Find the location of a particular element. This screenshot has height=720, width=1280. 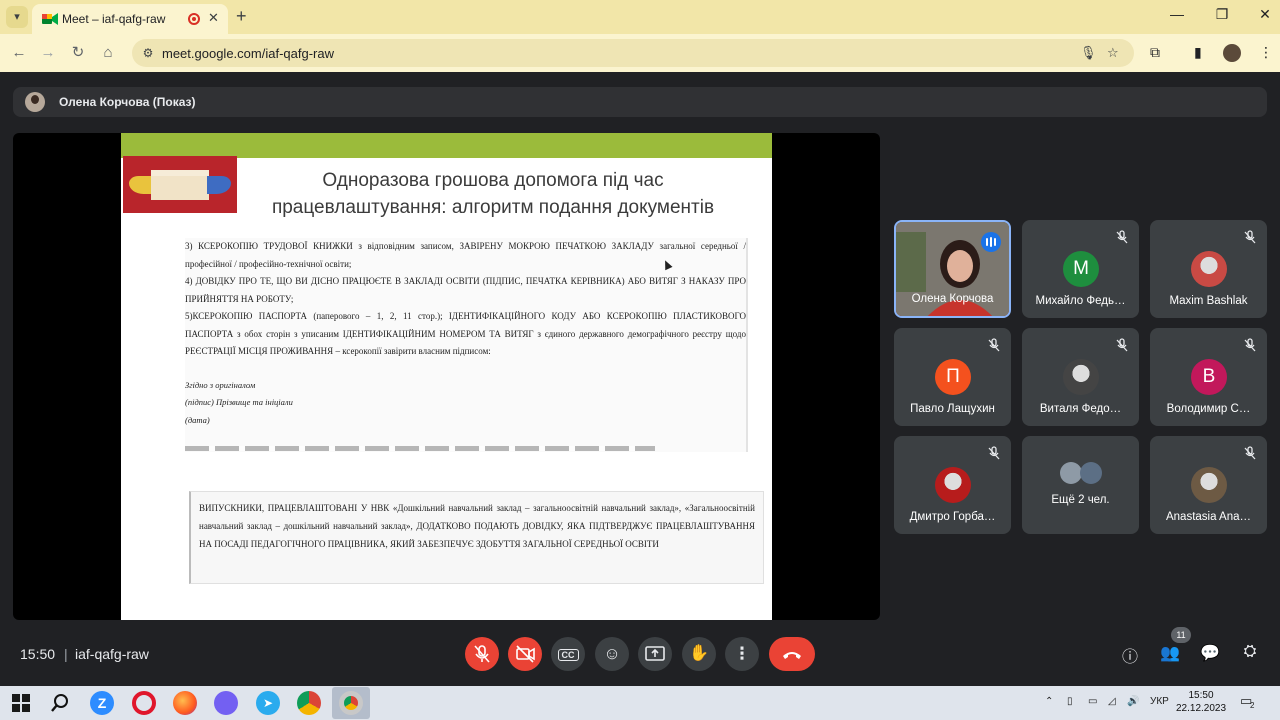

hand-icon: ✋ is located at coordinates (699, 653).